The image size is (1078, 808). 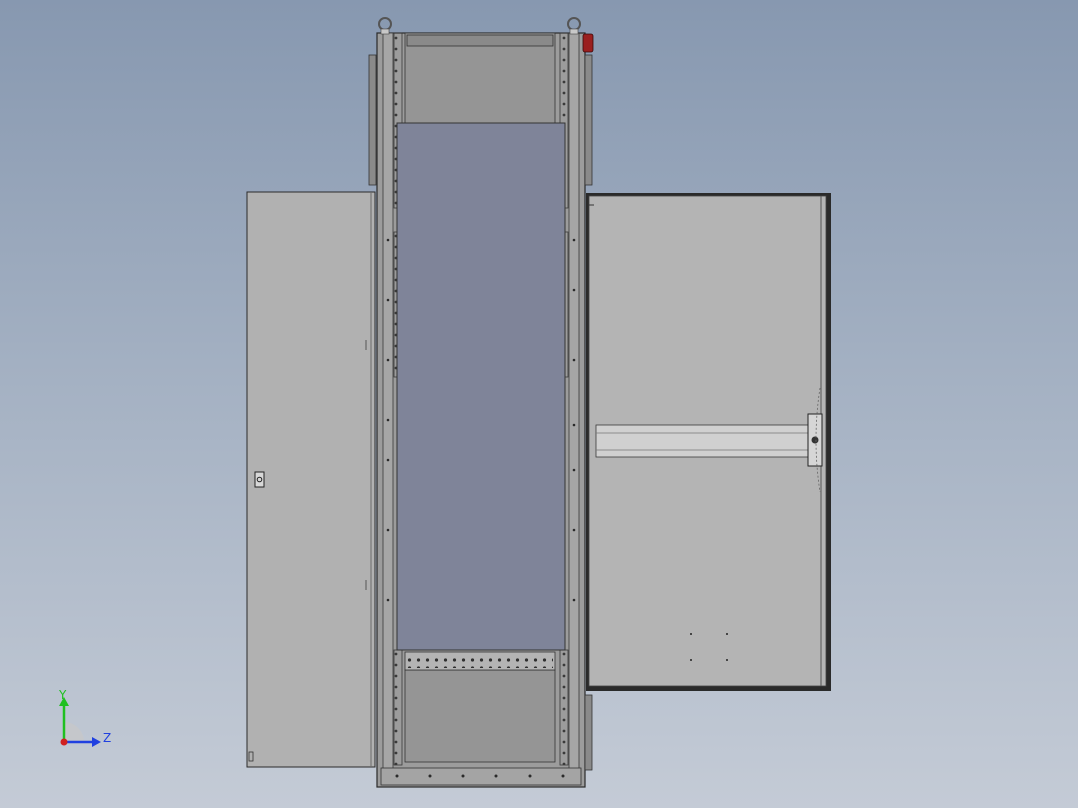 What do you see at coordinates (96, 742) in the screenshot?
I see `z-axis-arrow-icon` at bounding box center [96, 742].